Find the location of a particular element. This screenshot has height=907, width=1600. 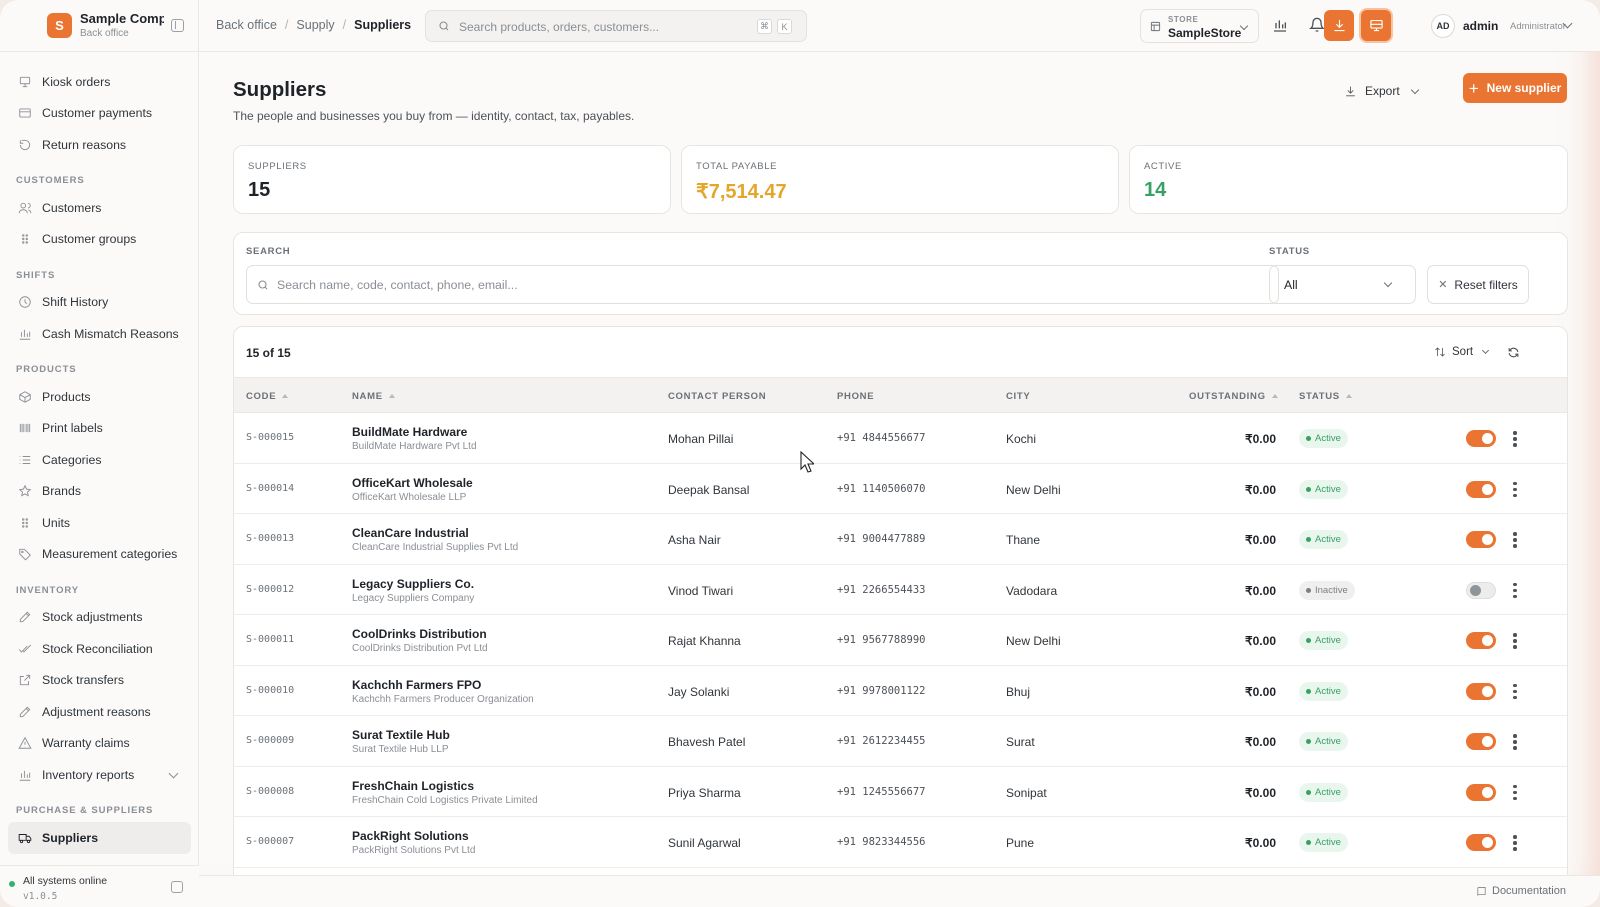

sidebar-item-shift-history: Shift History is located at coordinates (99, 303).